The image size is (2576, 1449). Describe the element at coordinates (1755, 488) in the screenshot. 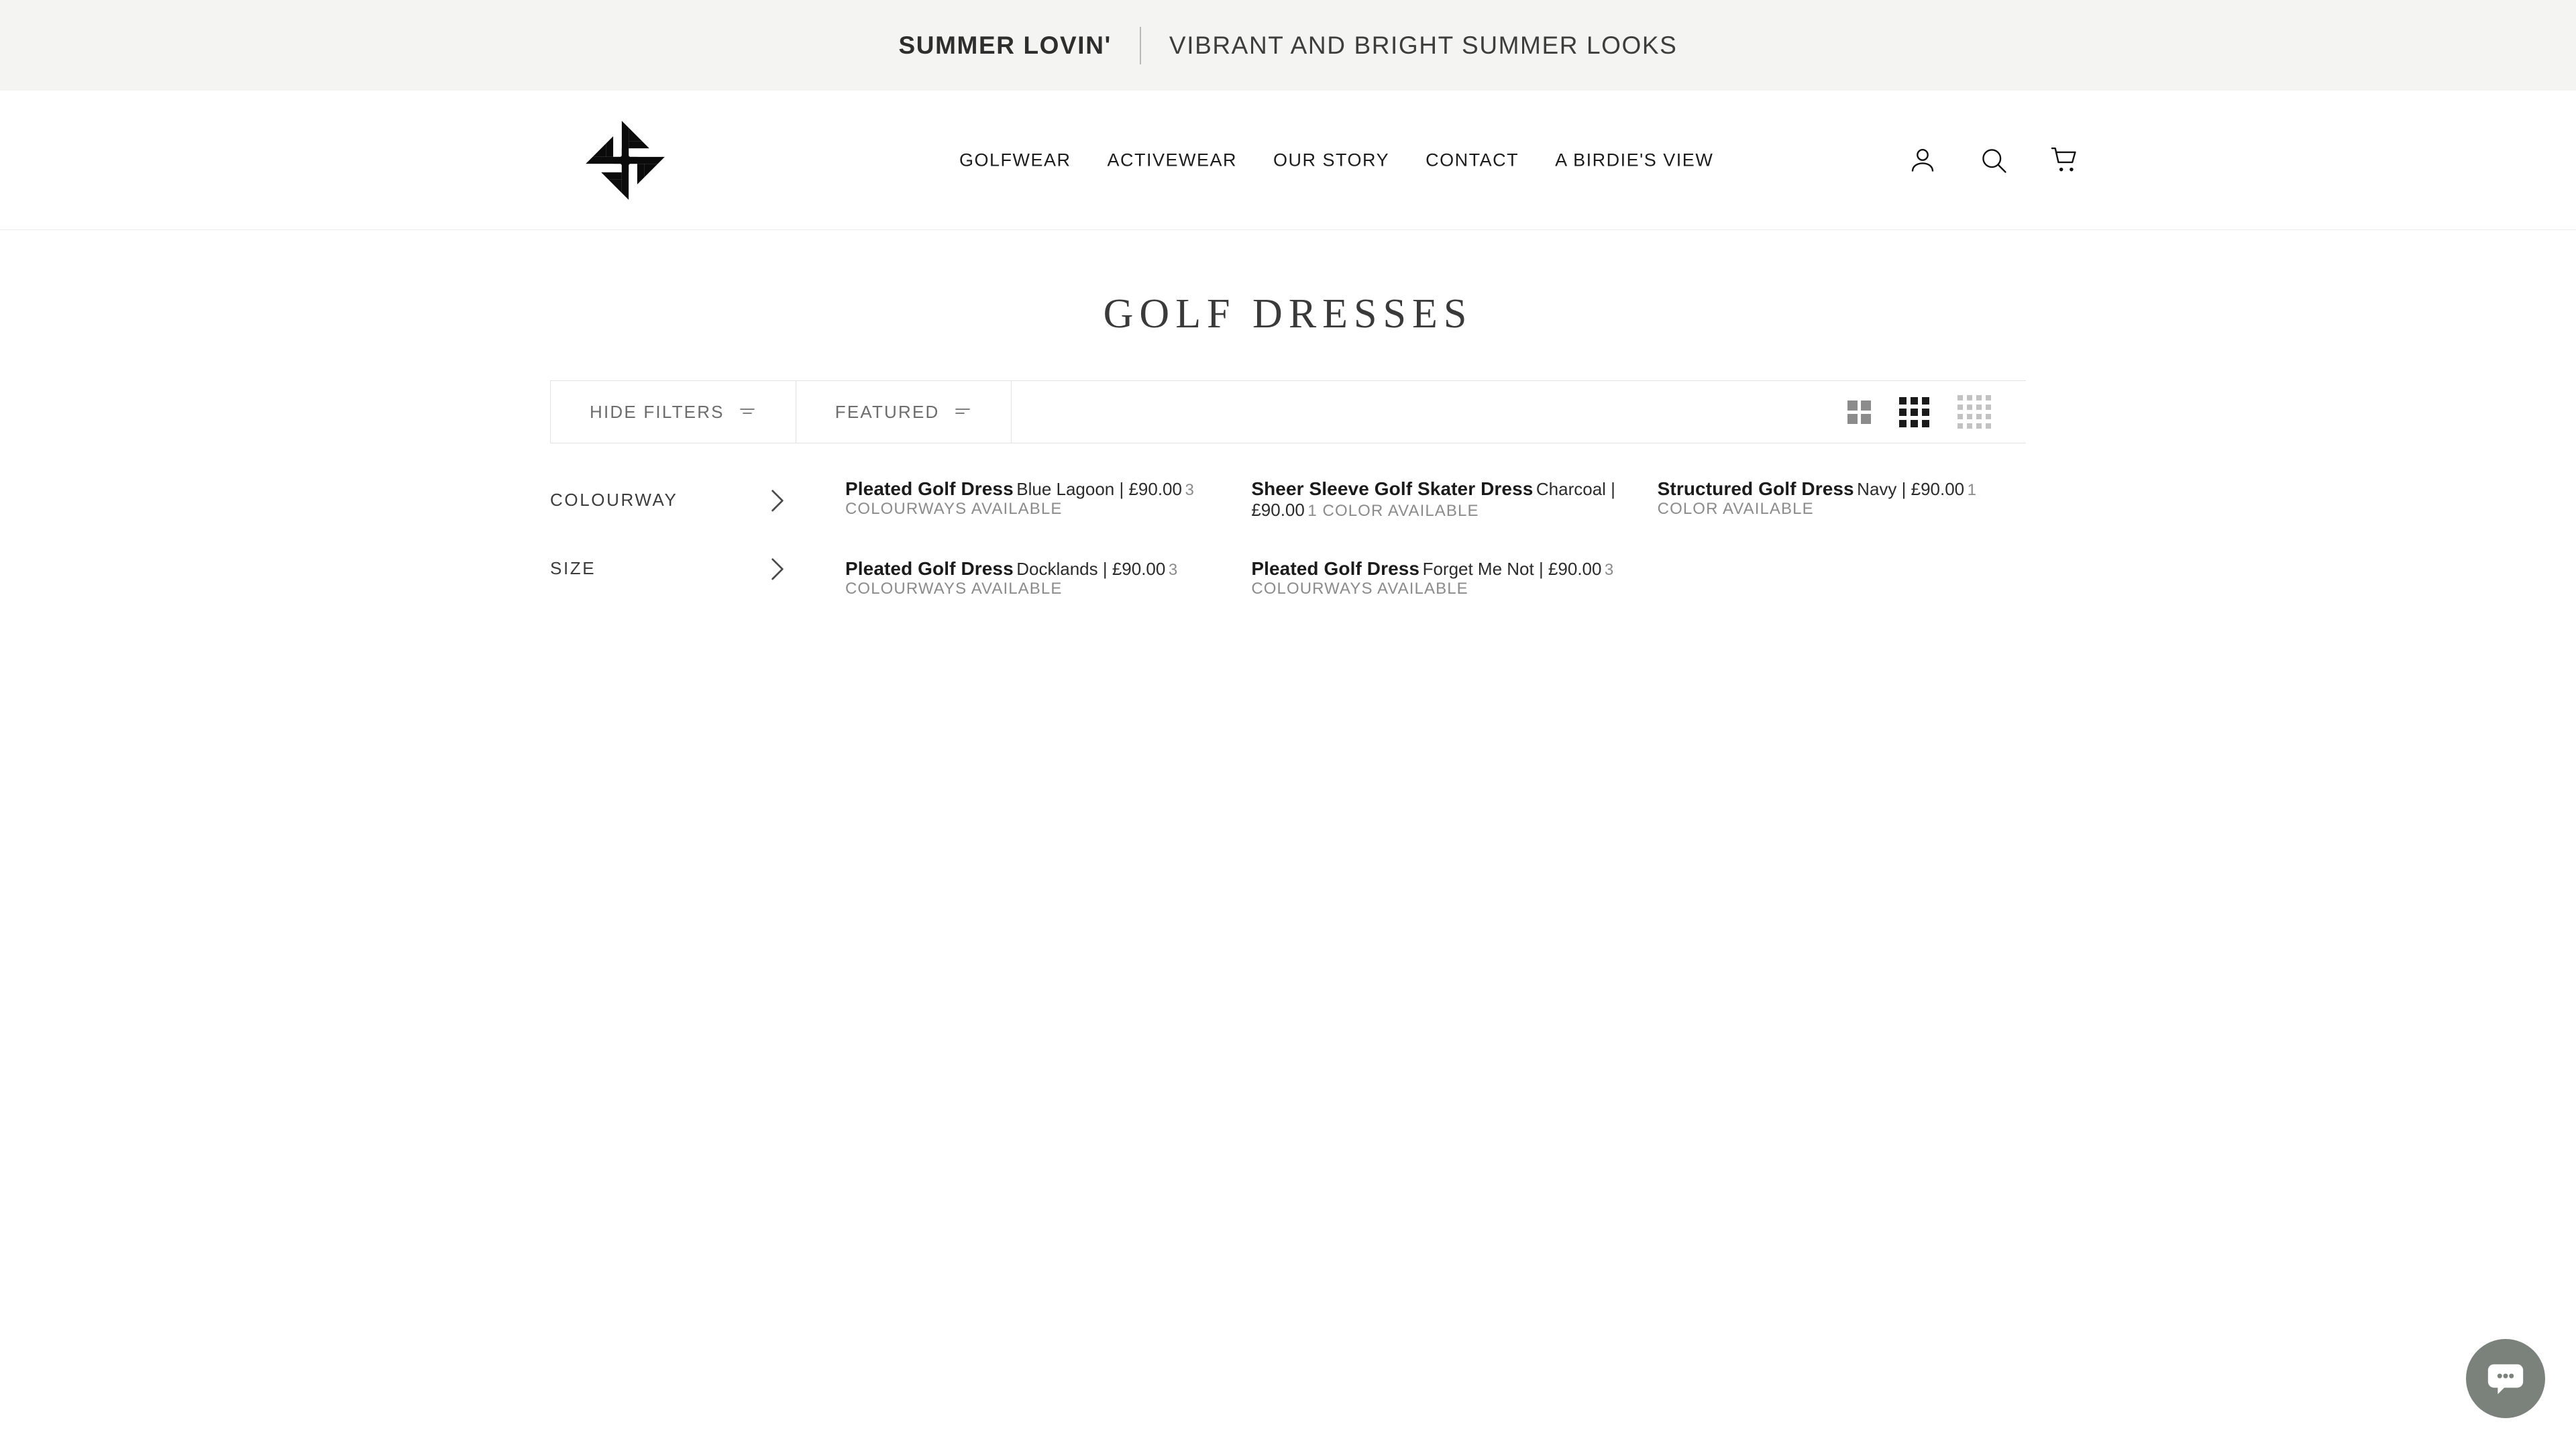

I see `product-title: Structured Golf Dress` at that location.